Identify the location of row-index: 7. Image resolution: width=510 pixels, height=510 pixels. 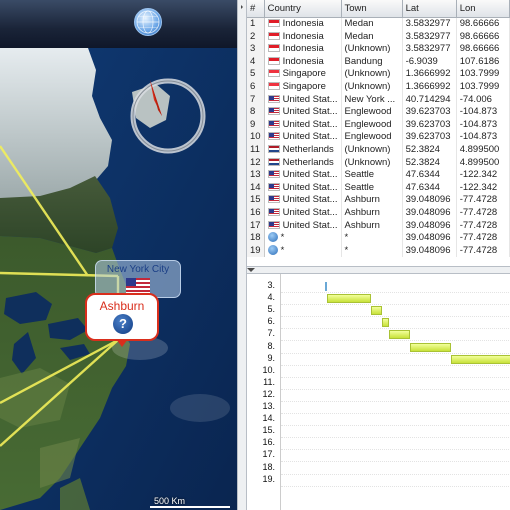
(256, 100).